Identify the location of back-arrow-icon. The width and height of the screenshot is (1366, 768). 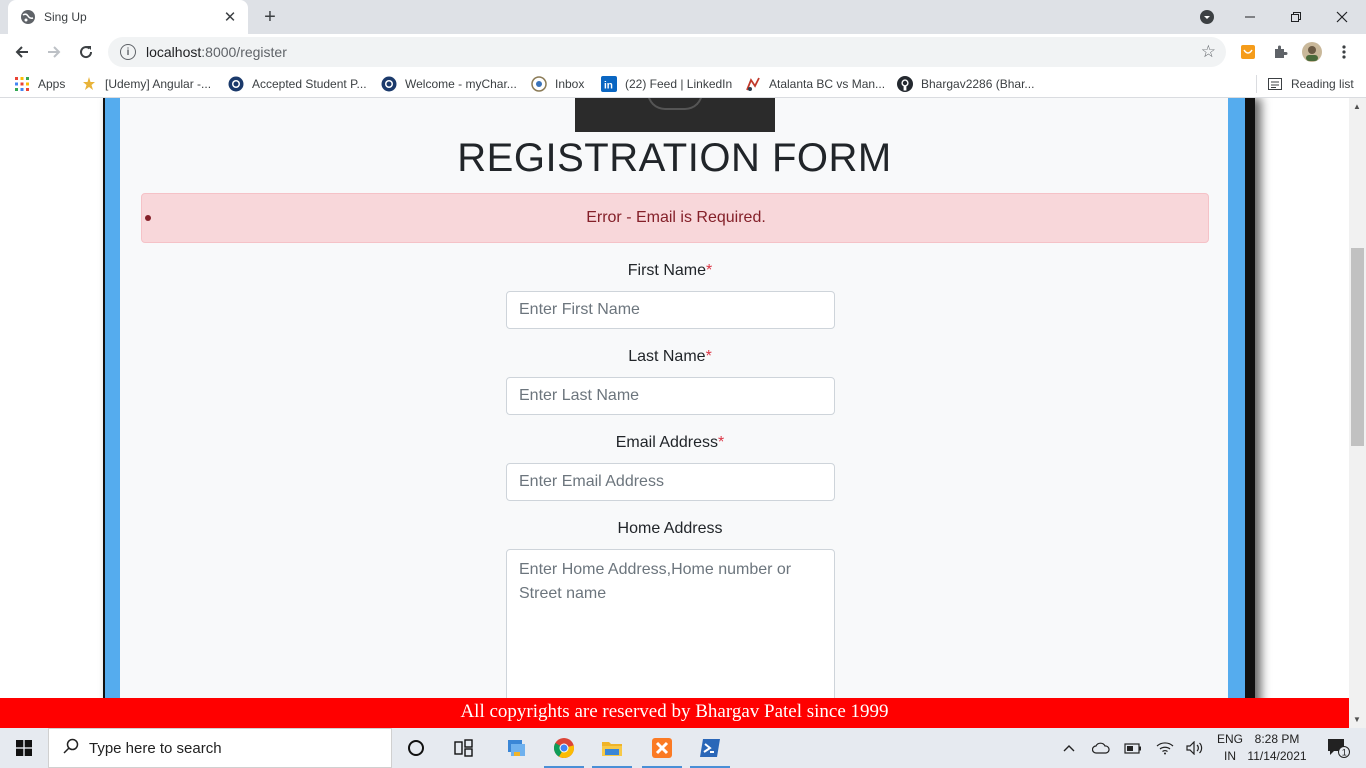
(22, 52).